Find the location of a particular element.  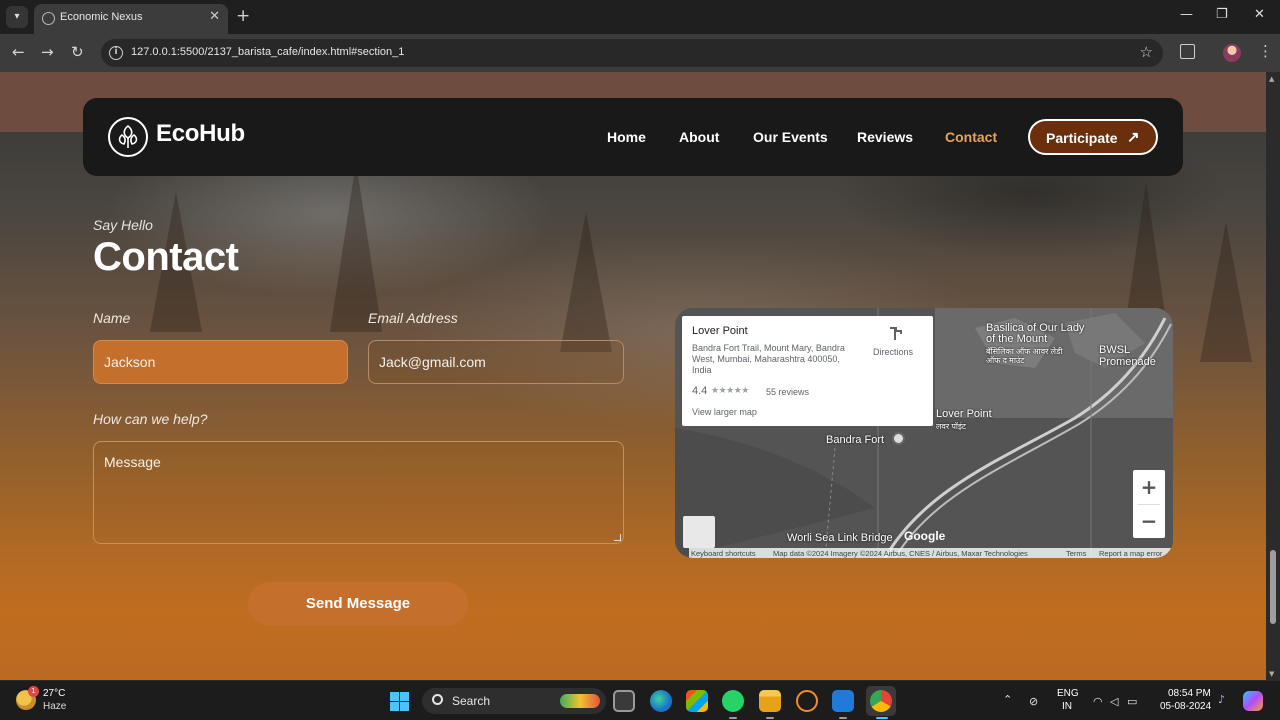

back-icon: ← is located at coordinates (18, 52).